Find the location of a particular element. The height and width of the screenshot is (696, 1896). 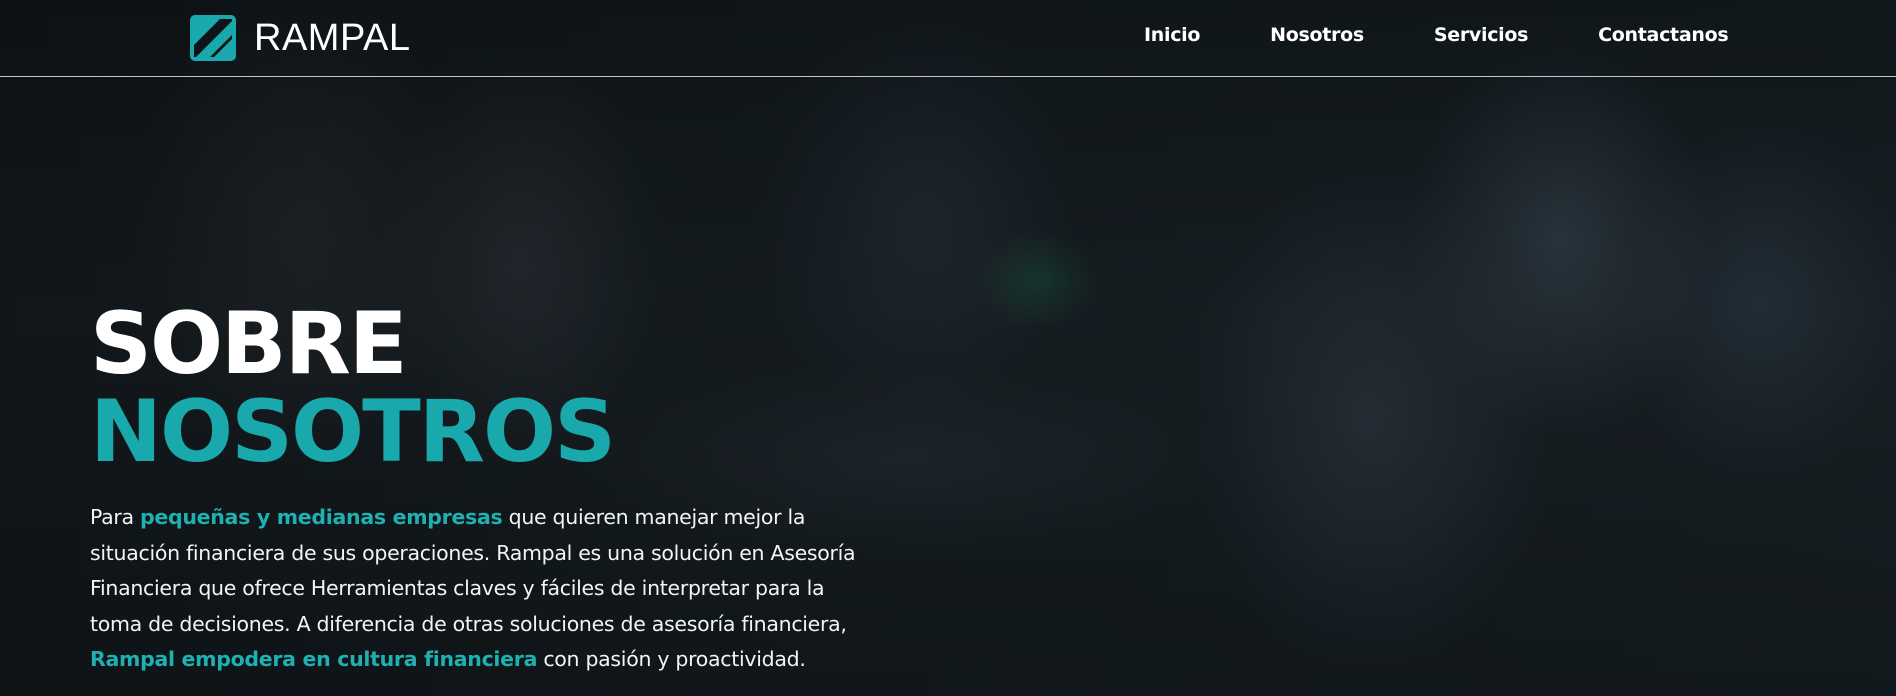

desc-text-3: con pasión y proactividad. is located at coordinates (671, 659).